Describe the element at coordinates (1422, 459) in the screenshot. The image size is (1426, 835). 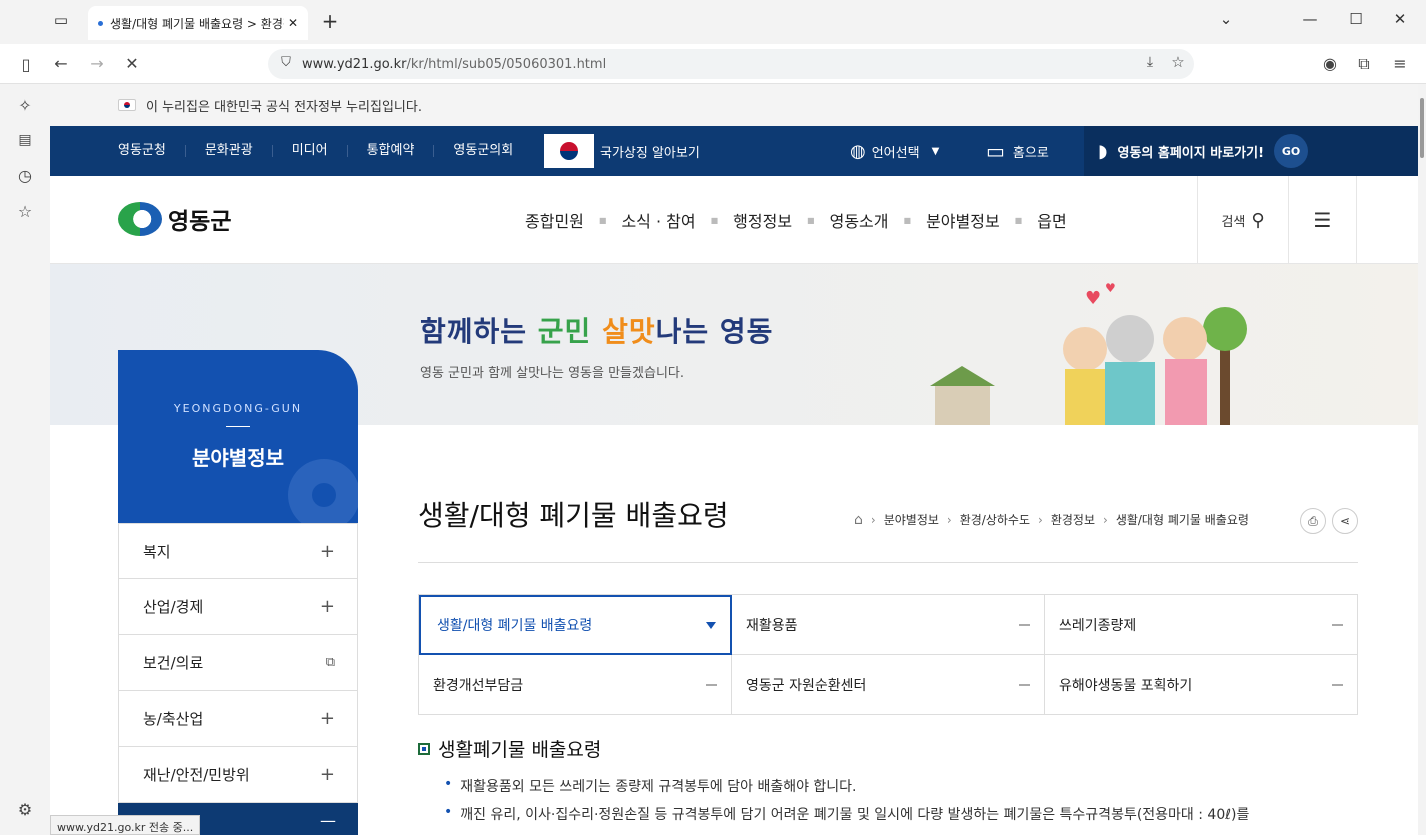
I see `page-scrollbar` at that location.